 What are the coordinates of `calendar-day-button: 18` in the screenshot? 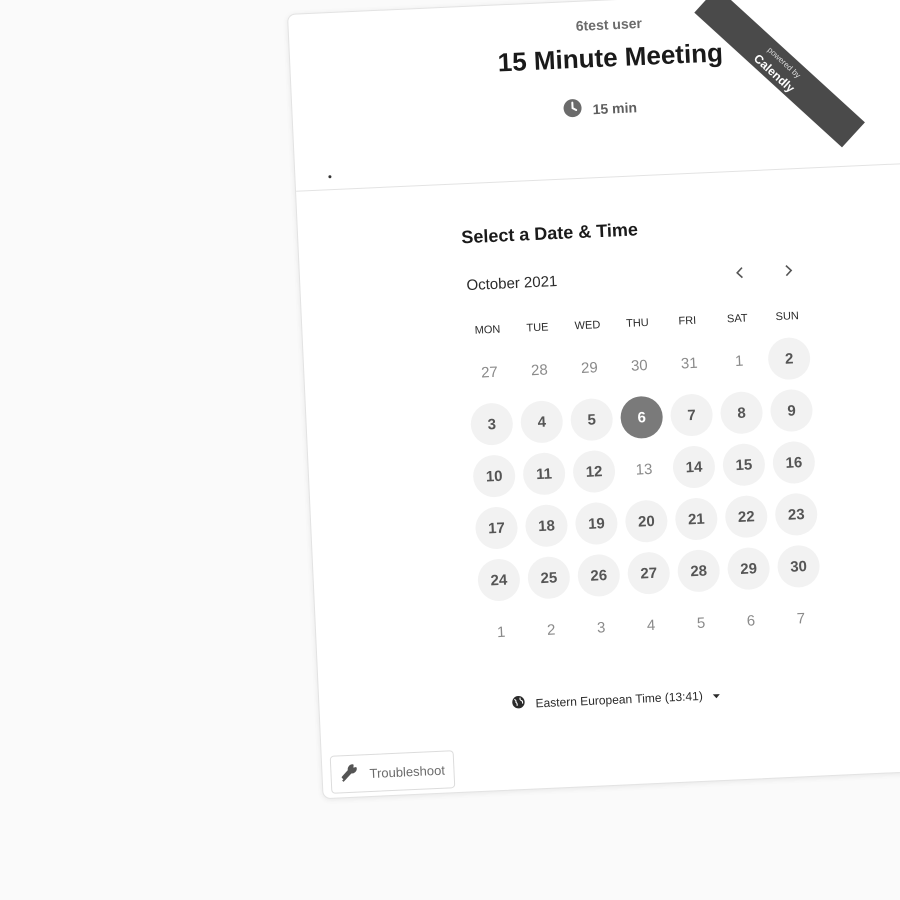 It's located at (547, 525).